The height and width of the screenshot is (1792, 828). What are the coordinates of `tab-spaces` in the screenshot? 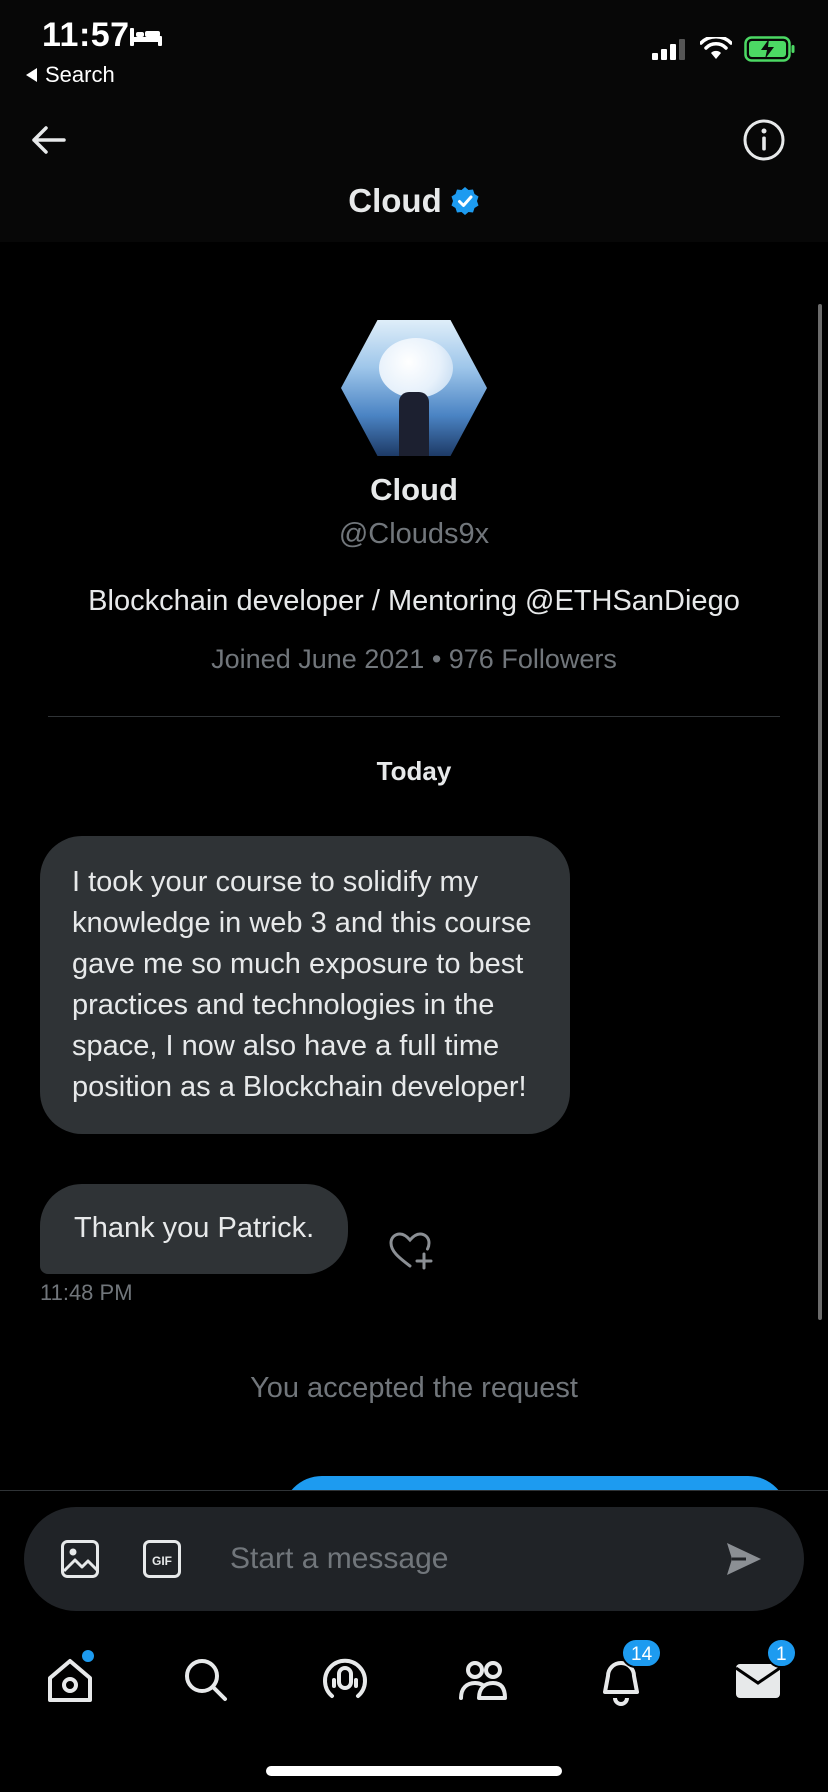 It's located at (345, 1680).